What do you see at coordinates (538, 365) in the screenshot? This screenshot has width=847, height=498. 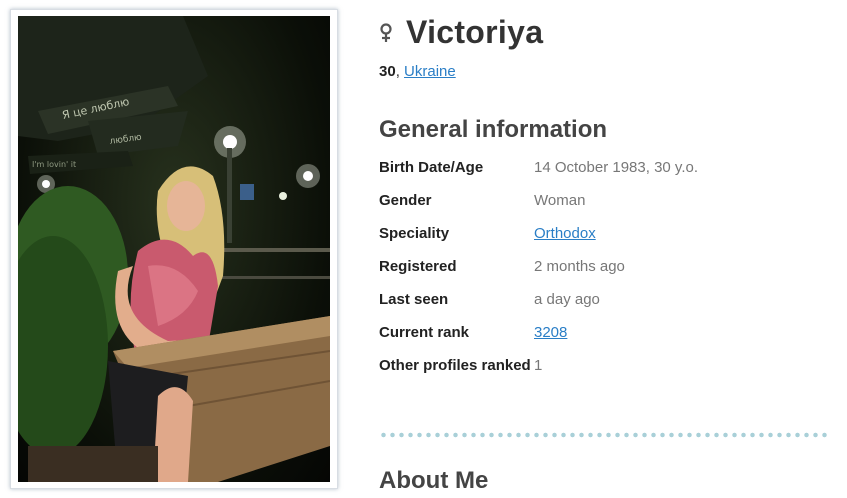 I see `info-value: 1` at bounding box center [538, 365].